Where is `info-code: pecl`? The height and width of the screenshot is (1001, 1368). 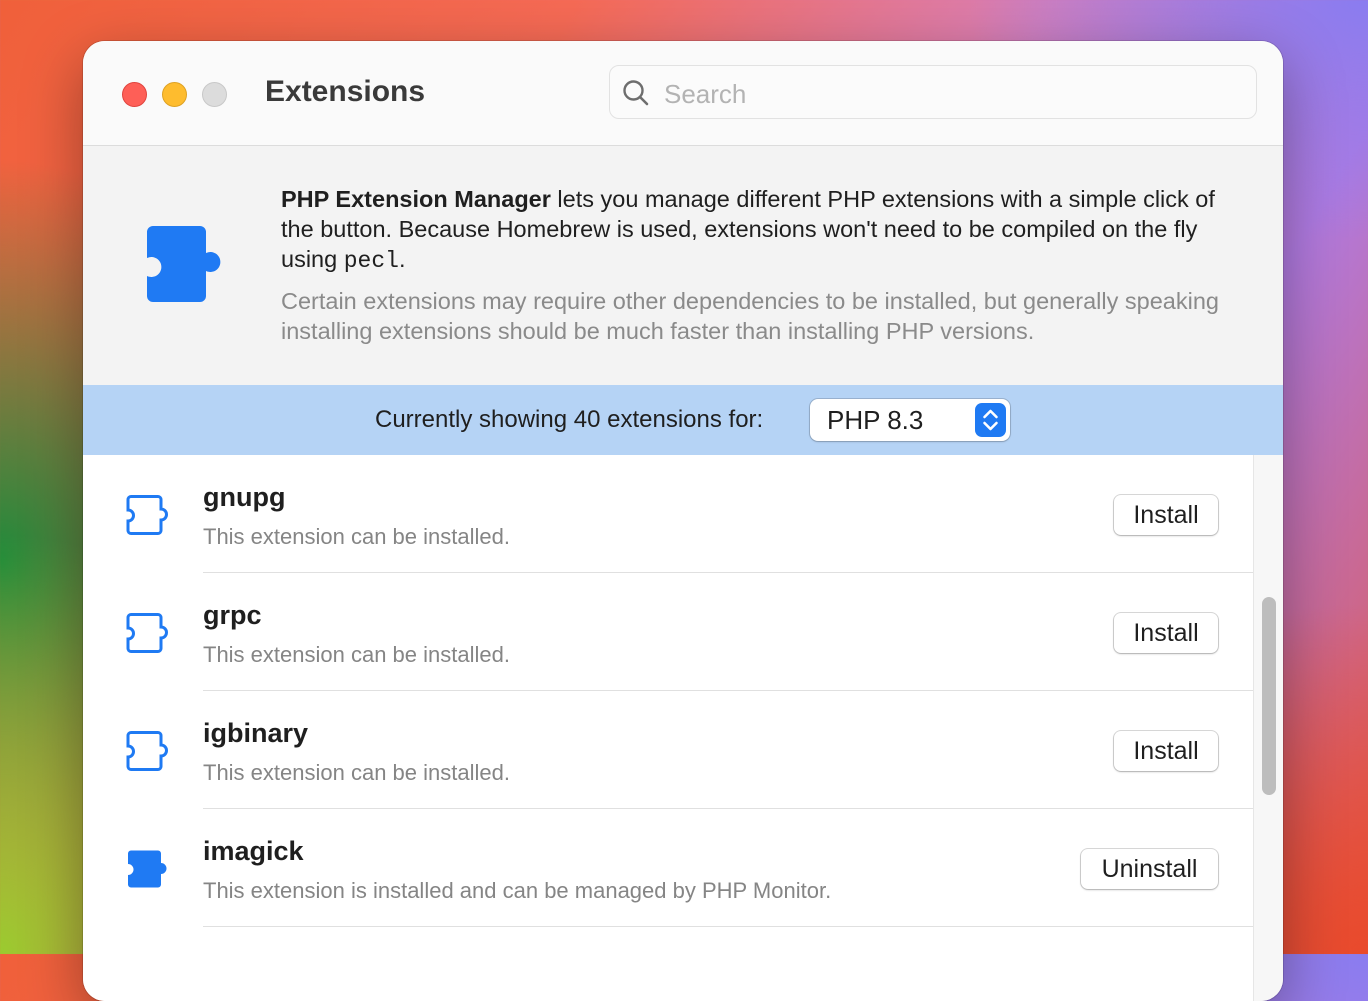
info-code: pecl is located at coordinates (371, 261).